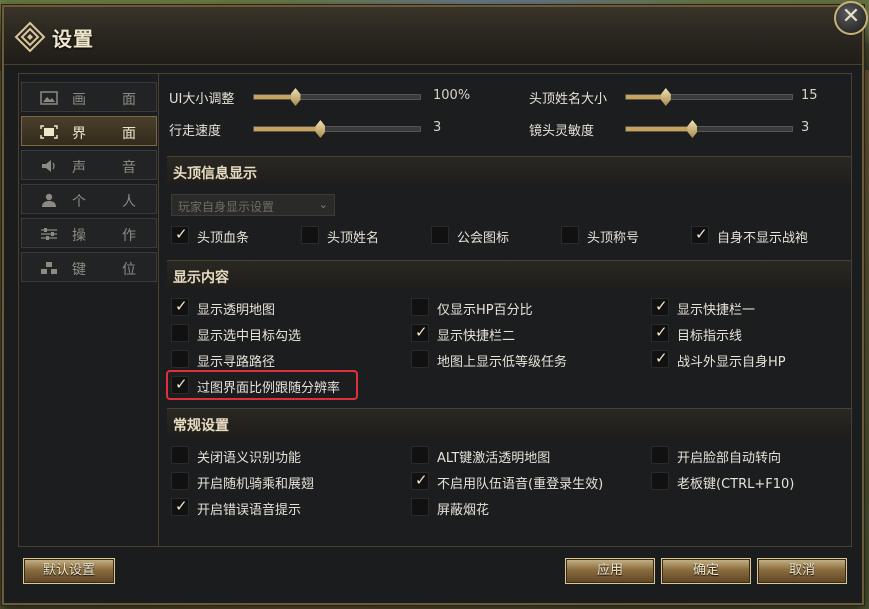  I want to click on checkbox-label: 头顶血条, so click(223, 238).